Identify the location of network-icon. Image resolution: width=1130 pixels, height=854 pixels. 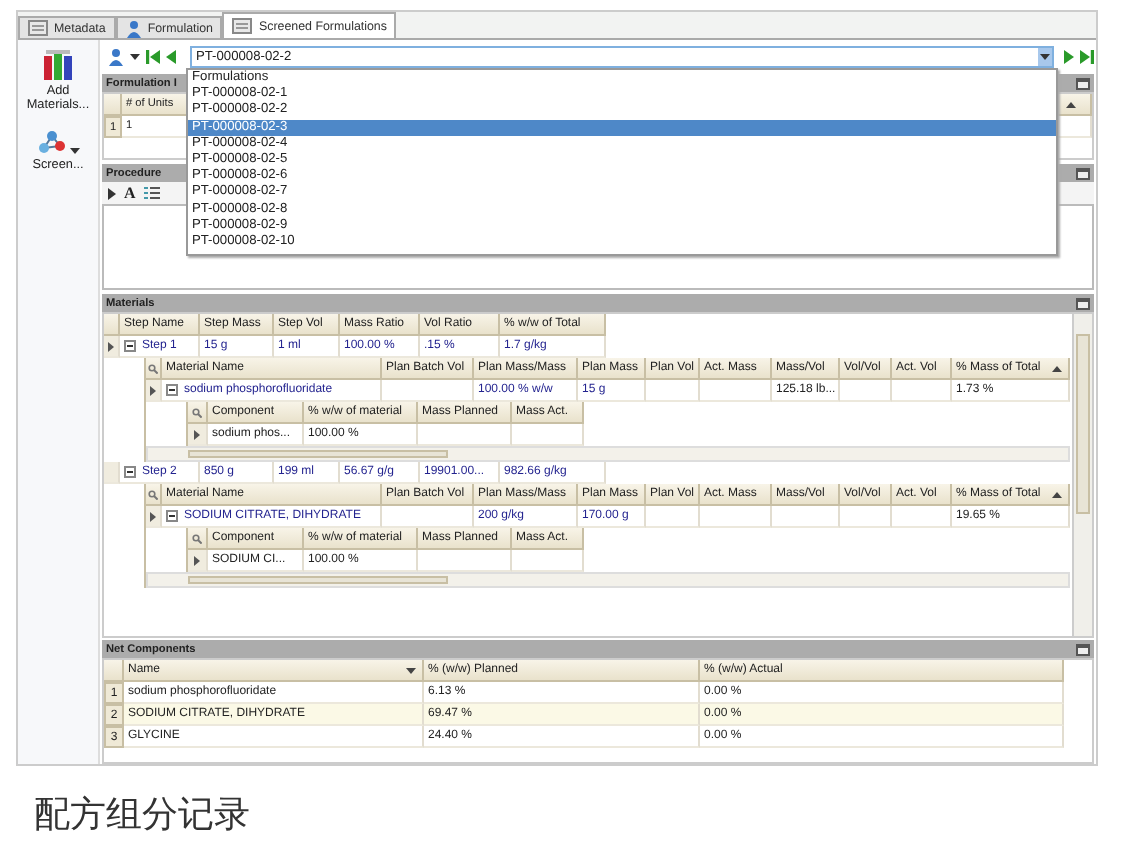
(51, 141).